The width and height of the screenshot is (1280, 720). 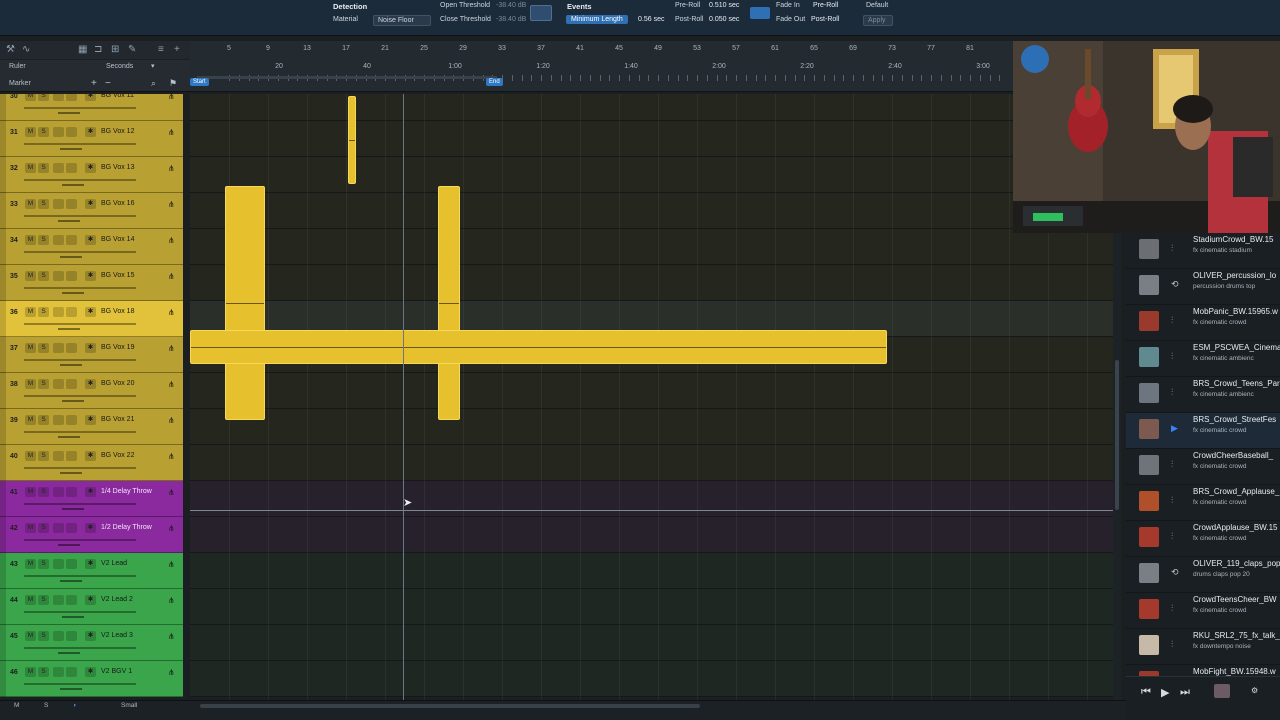 I want to click on settings-icon: ⚙, so click(x=1254, y=690).